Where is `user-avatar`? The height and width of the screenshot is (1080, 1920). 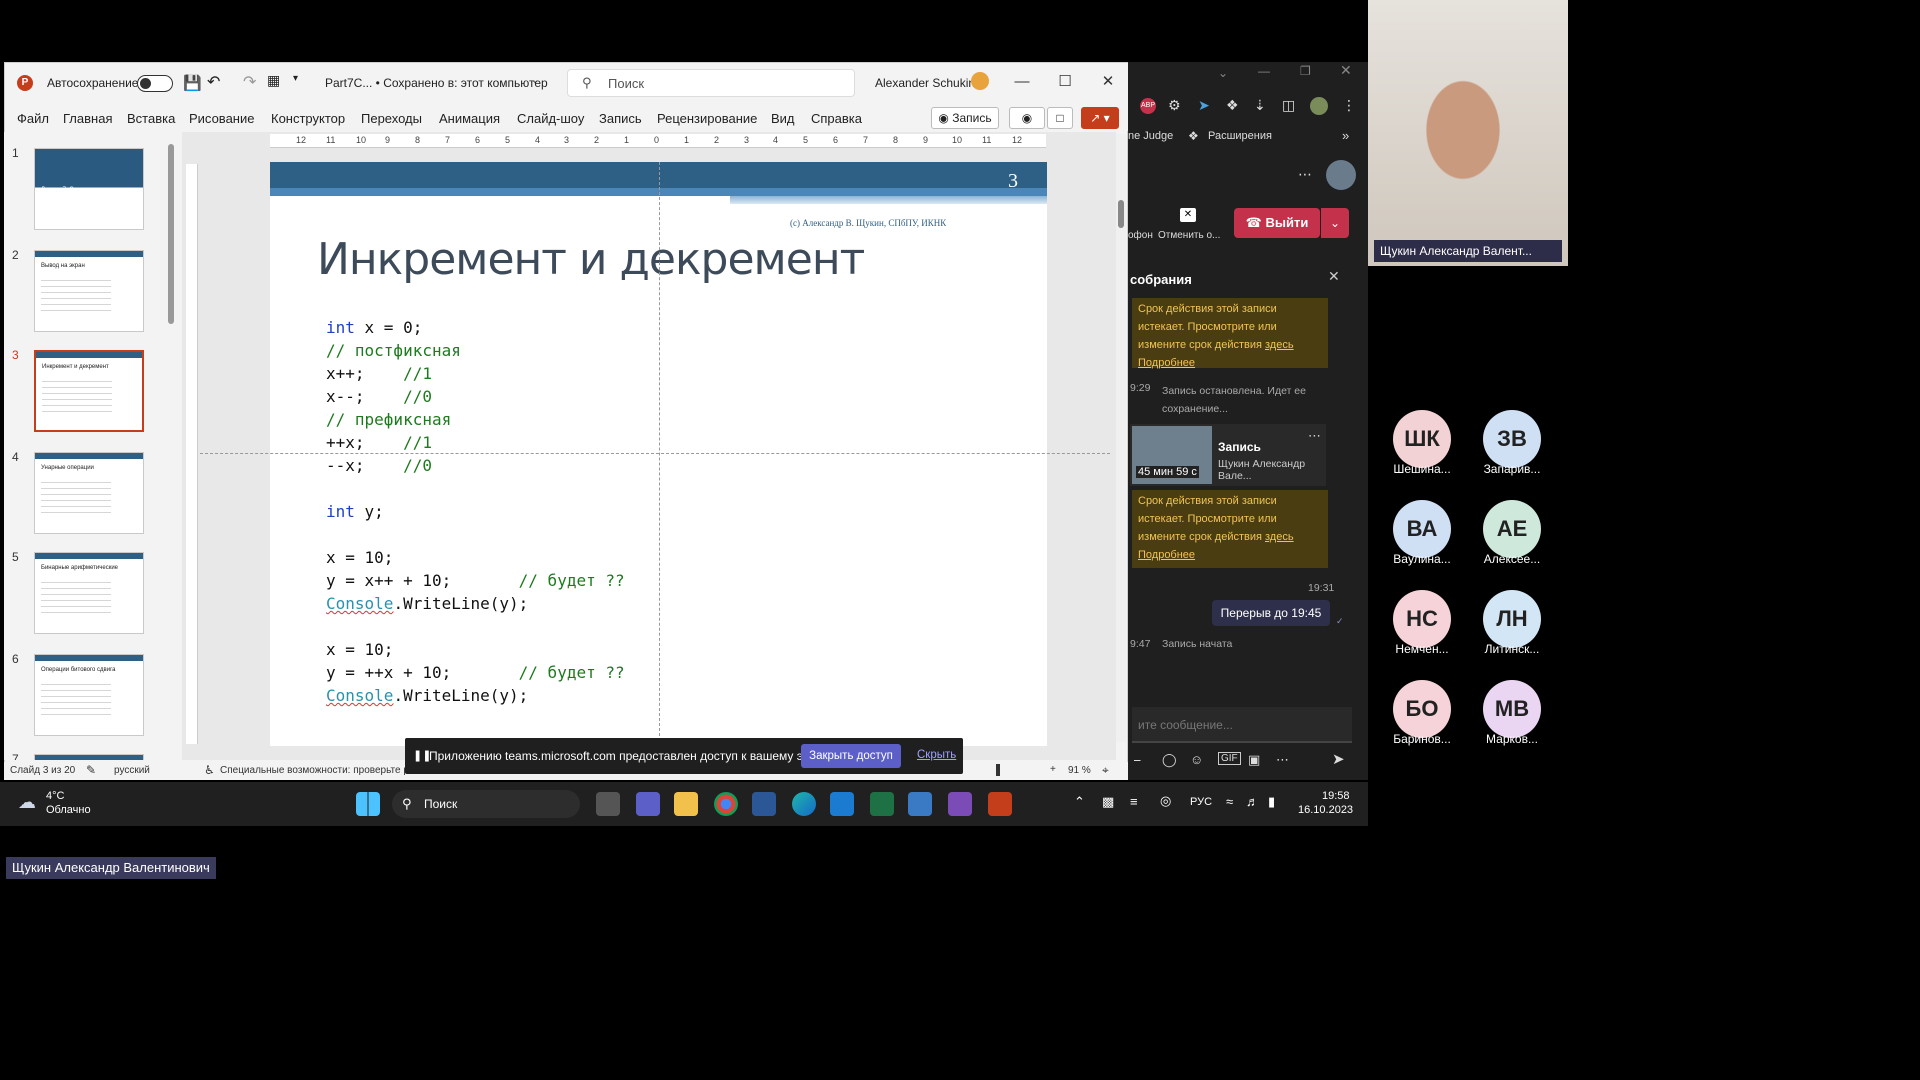
user-avatar is located at coordinates (980, 81).